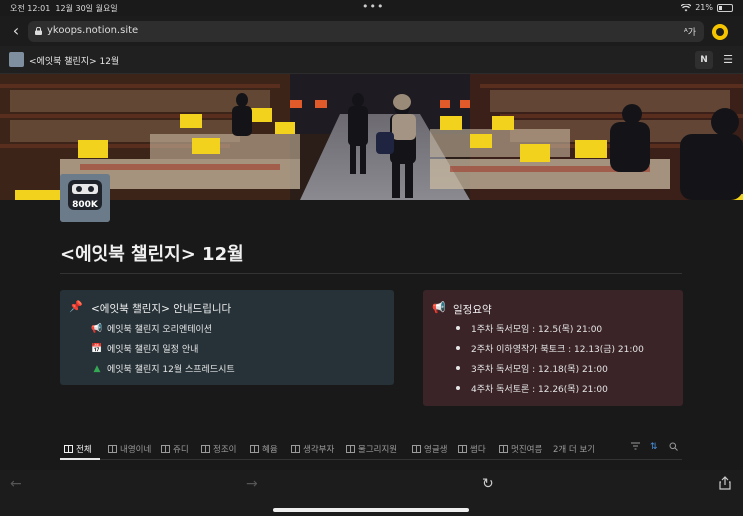 The height and width of the screenshot is (516, 743). What do you see at coordinates (85, 205) in the screenshot?
I see `page-icon-text: 800K` at bounding box center [85, 205].